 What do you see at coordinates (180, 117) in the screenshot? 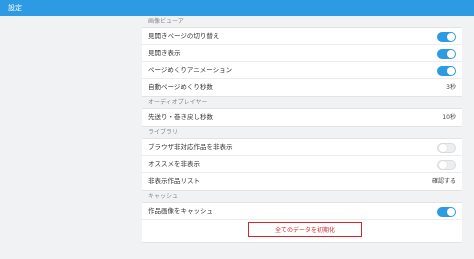
I see `setting-label: 先送り・巻き戻し秒数` at bounding box center [180, 117].